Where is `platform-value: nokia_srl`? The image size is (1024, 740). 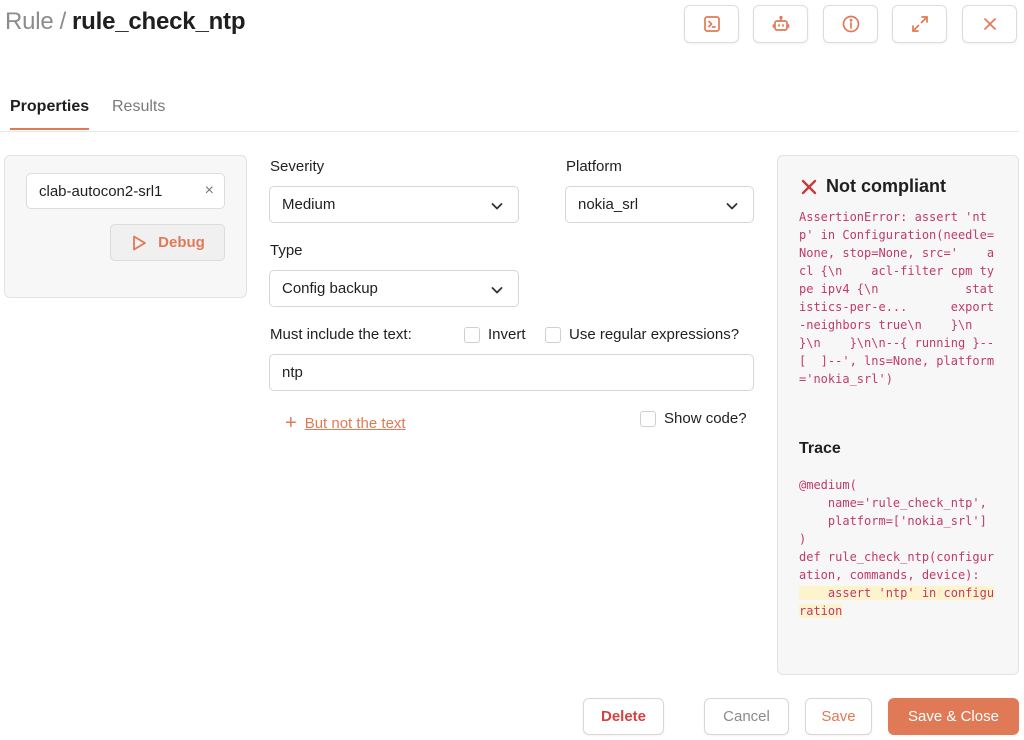 platform-value: nokia_srl is located at coordinates (608, 204).